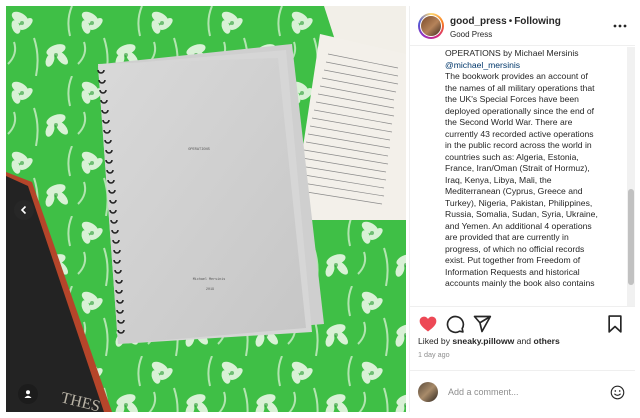  What do you see at coordinates (524, 341) in the screenshot?
I see `likes-and: and` at bounding box center [524, 341].